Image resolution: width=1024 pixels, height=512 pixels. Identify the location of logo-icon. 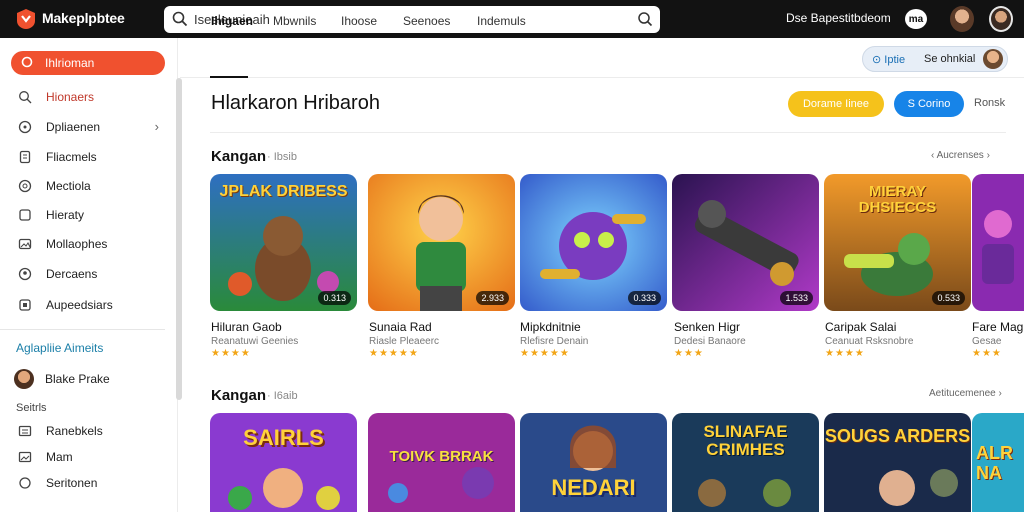
(26, 19).